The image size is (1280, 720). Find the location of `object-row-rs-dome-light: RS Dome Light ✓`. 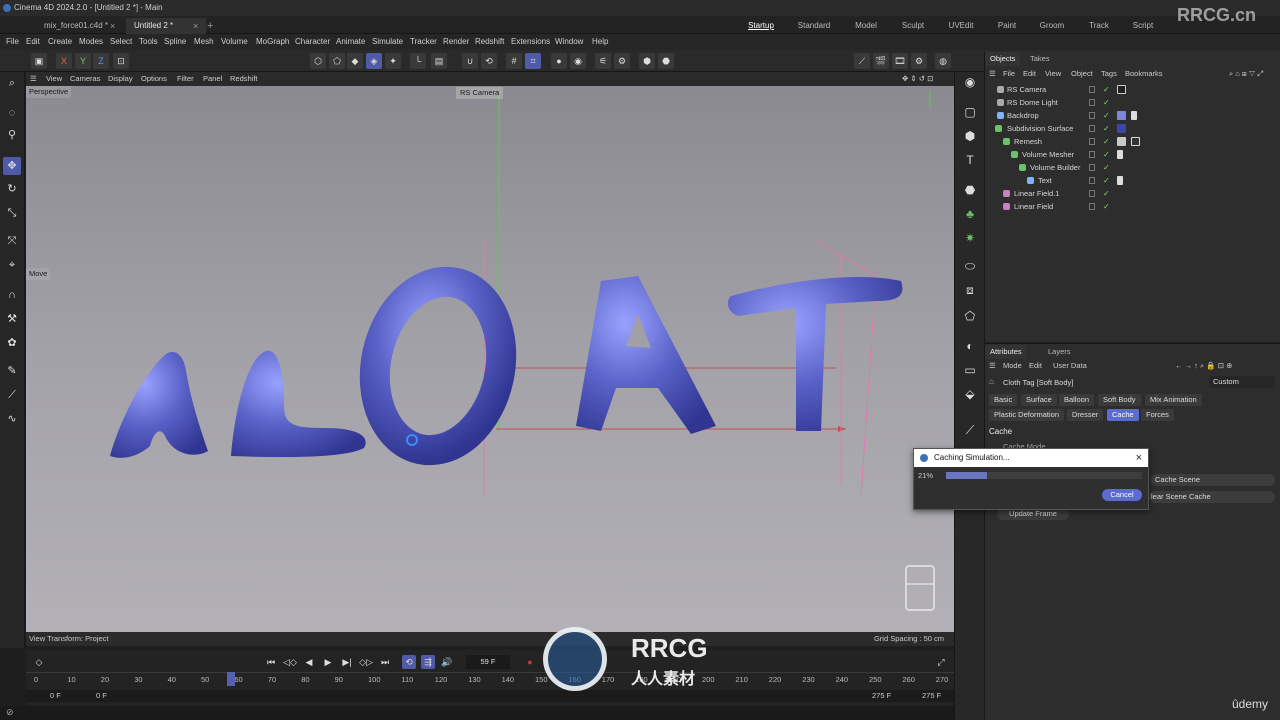

object-row-rs-dome-light: RS Dome Light ✓ is located at coordinates (1132, 102).